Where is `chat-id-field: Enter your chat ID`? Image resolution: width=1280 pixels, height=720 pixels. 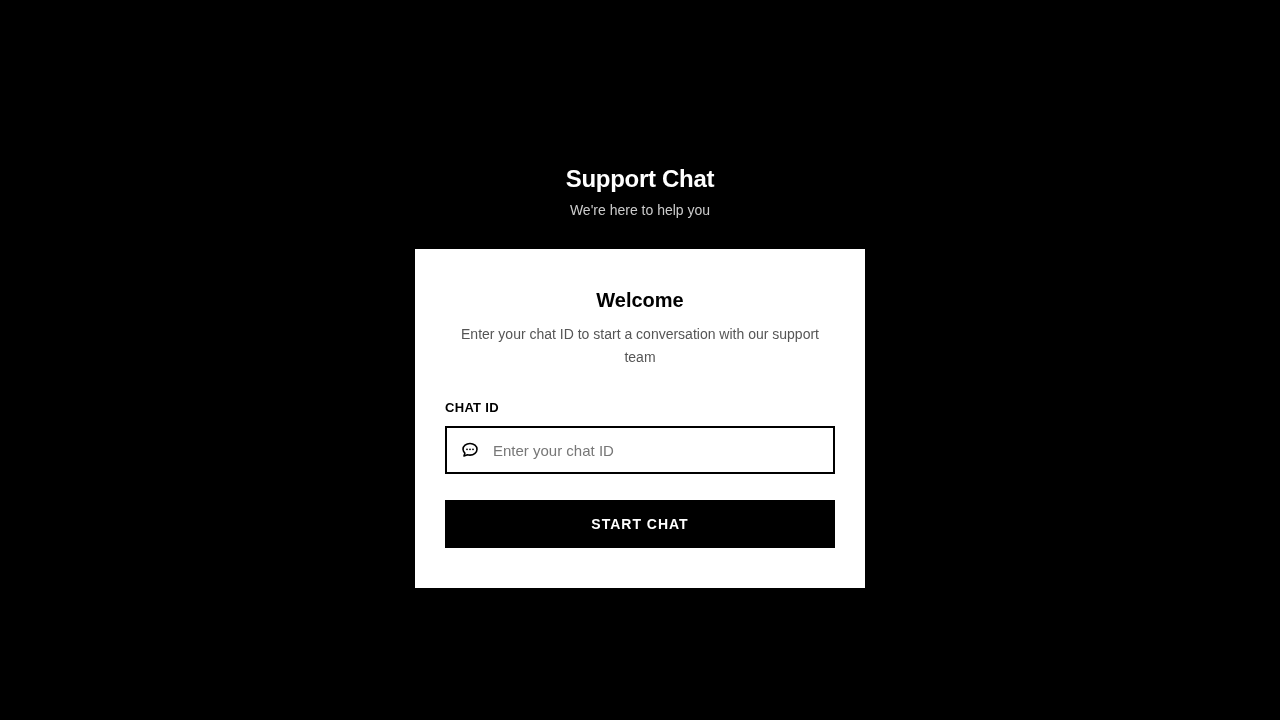 chat-id-field: Enter your chat ID is located at coordinates (640, 450).